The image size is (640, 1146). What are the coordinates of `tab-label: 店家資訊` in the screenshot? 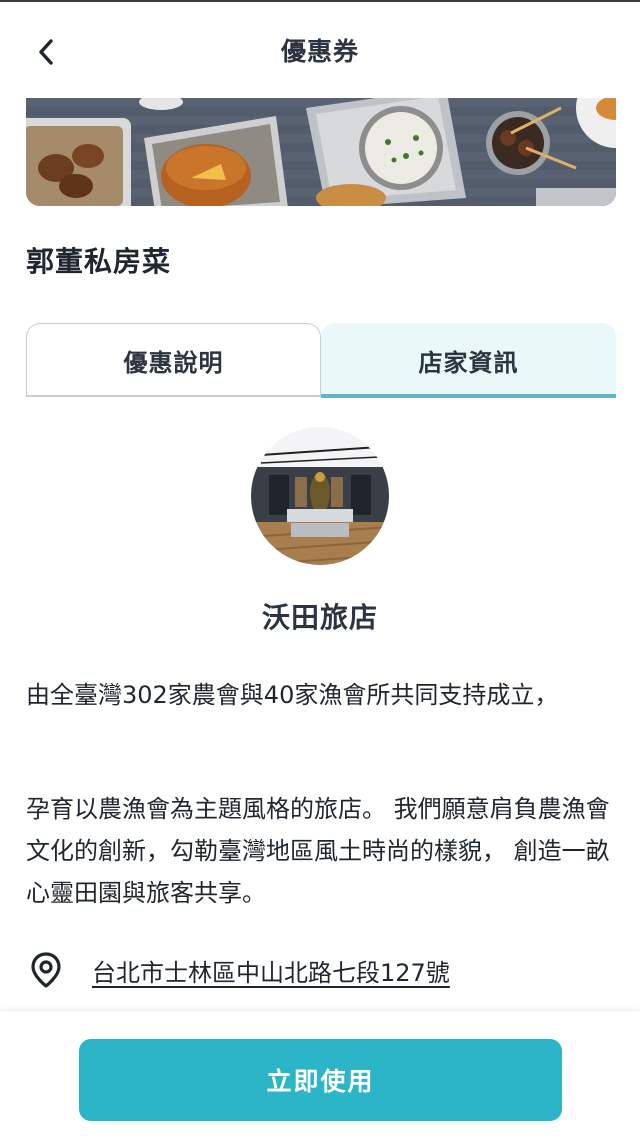 It's located at (468, 362).